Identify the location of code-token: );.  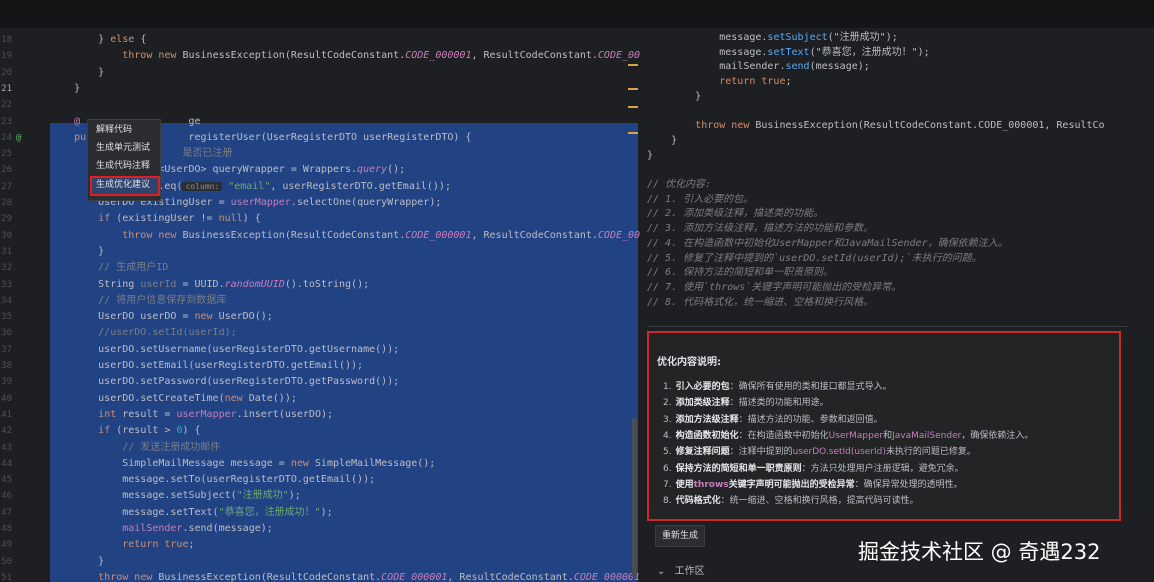
(326, 512).